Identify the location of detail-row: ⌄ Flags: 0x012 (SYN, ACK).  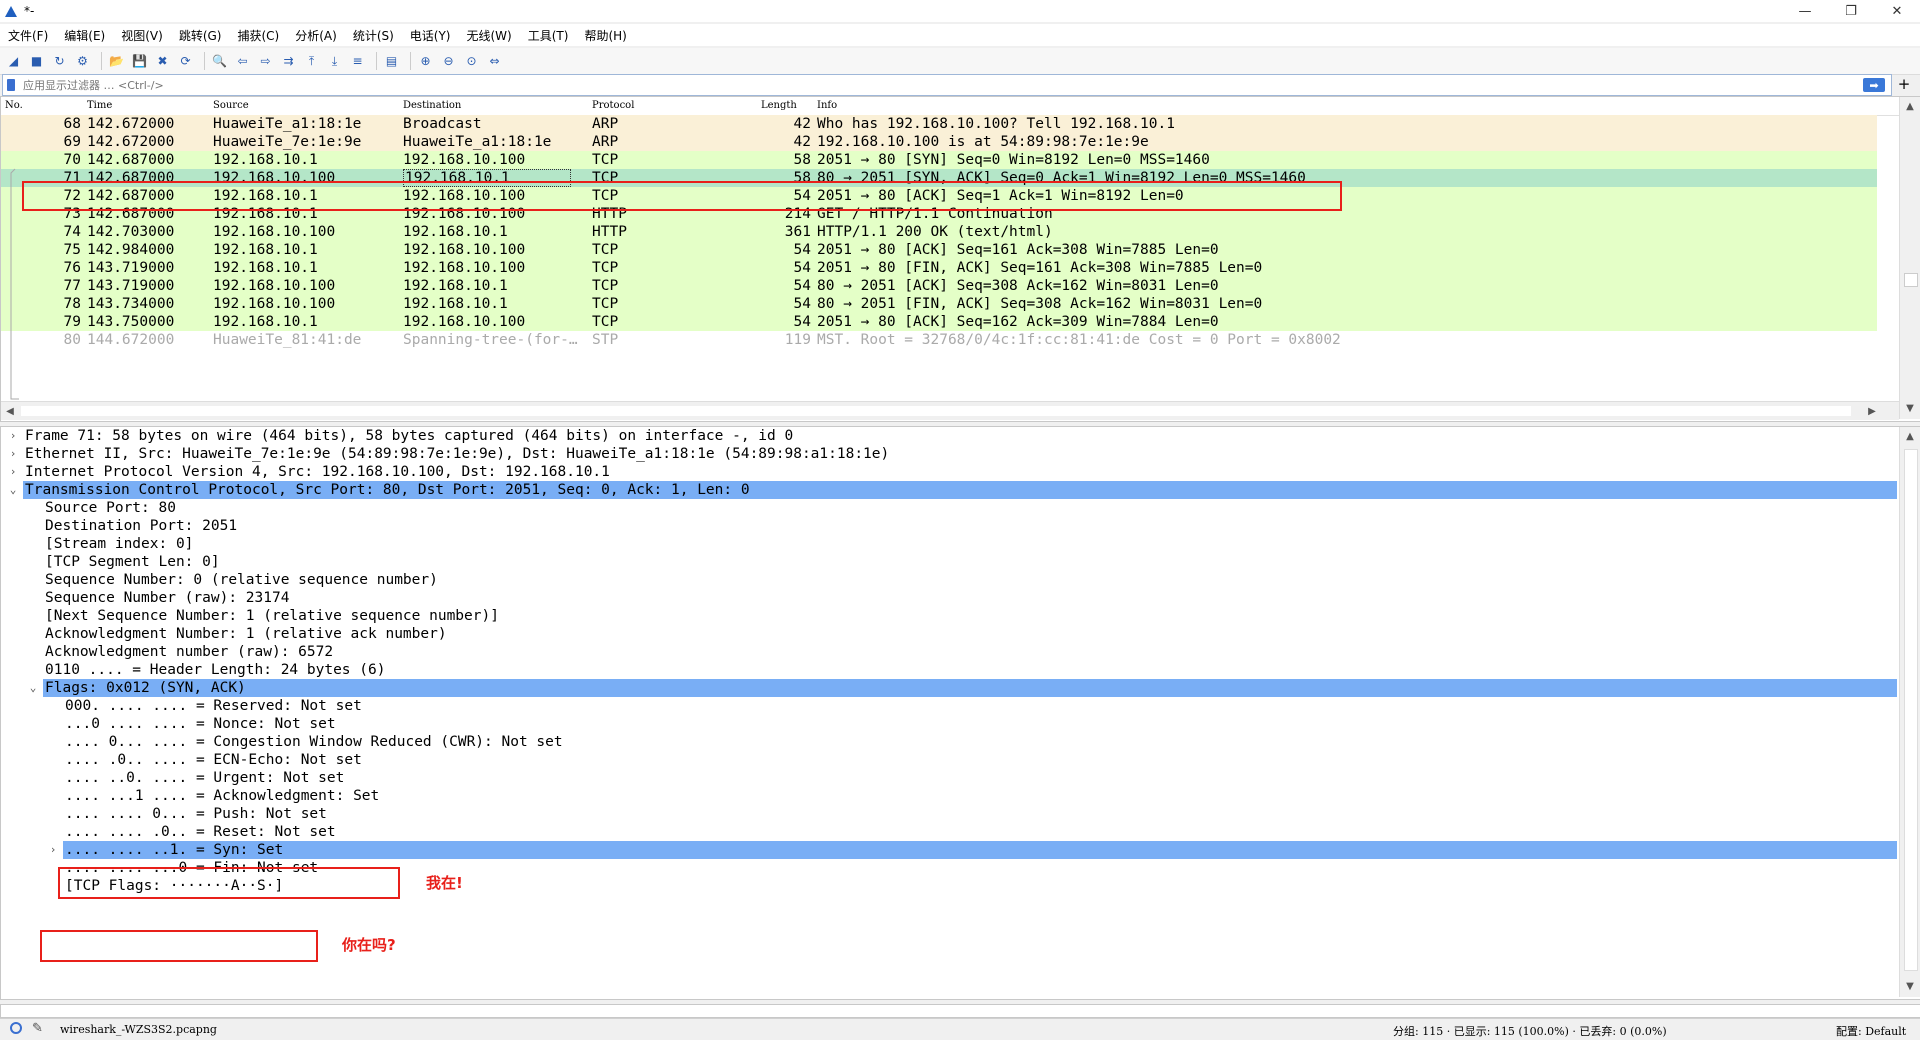
(951, 688).